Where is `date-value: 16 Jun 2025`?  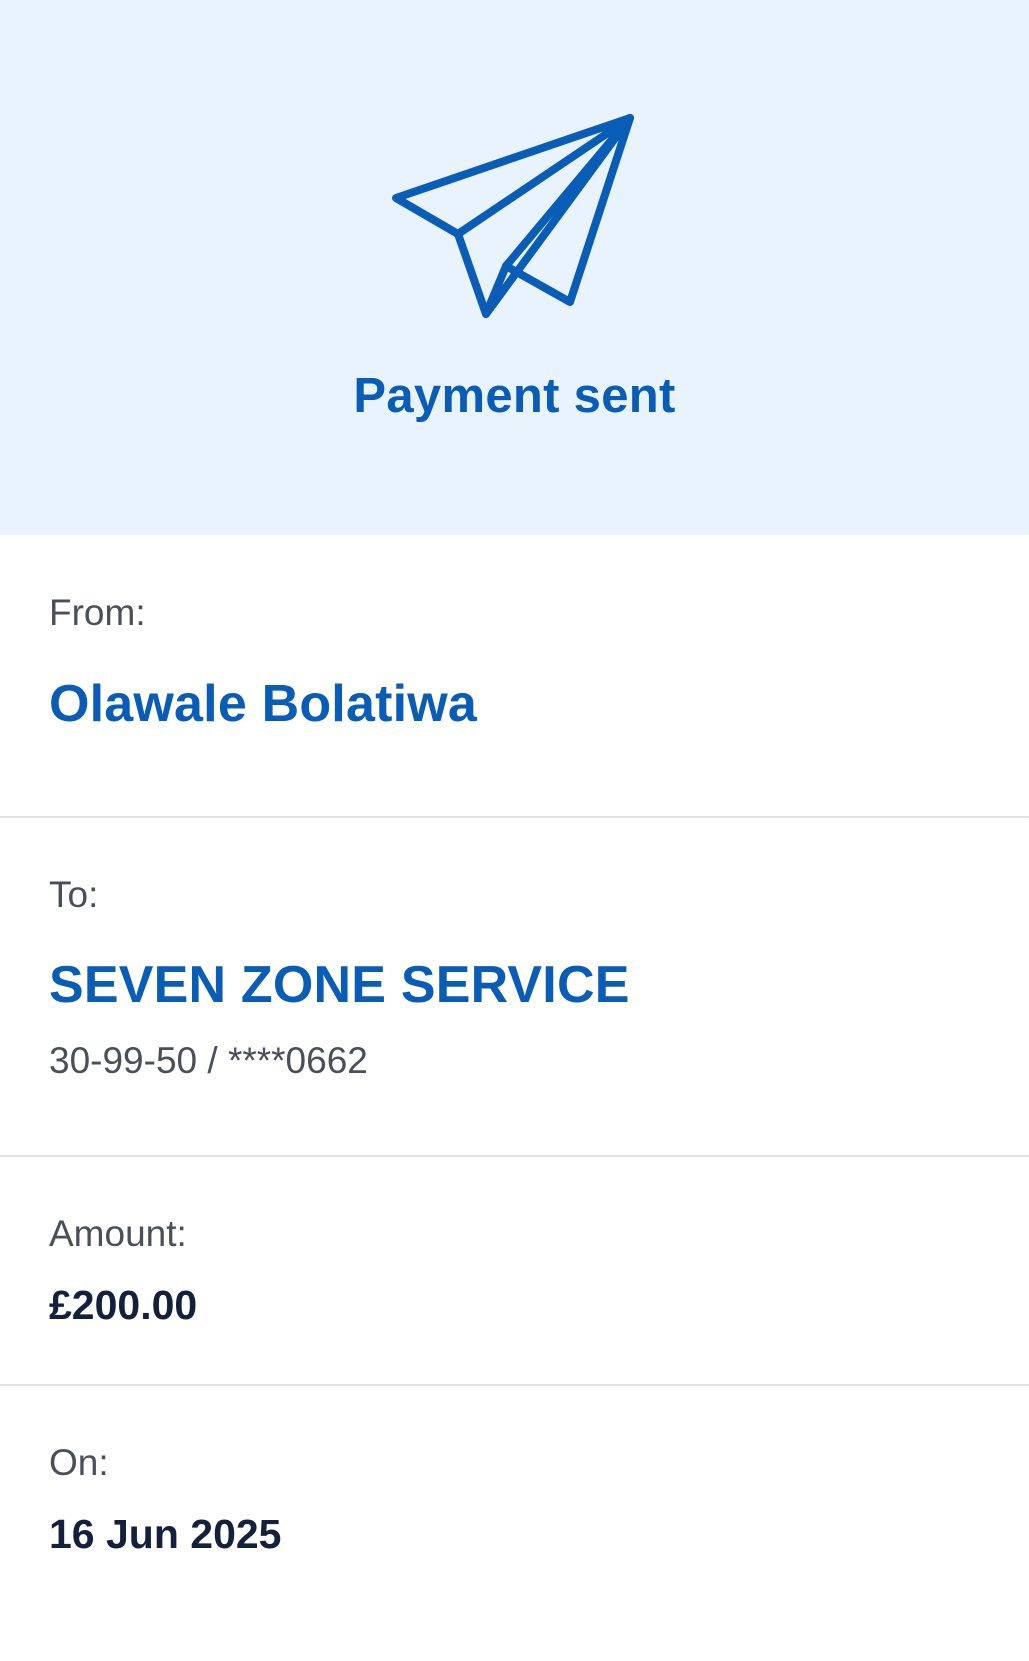
date-value: 16 Jun 2025 is located at coordinates (165, 1534).